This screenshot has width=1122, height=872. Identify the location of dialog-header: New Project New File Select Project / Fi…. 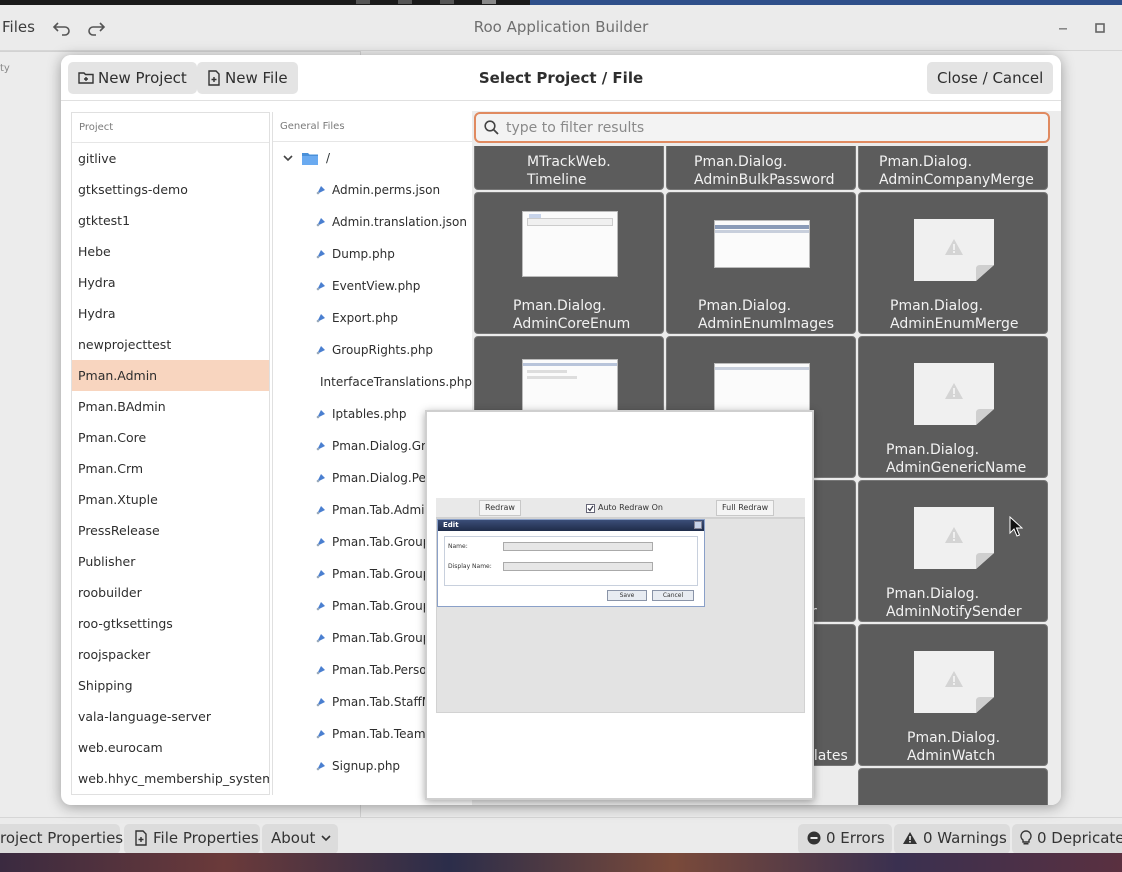
(561, 78).